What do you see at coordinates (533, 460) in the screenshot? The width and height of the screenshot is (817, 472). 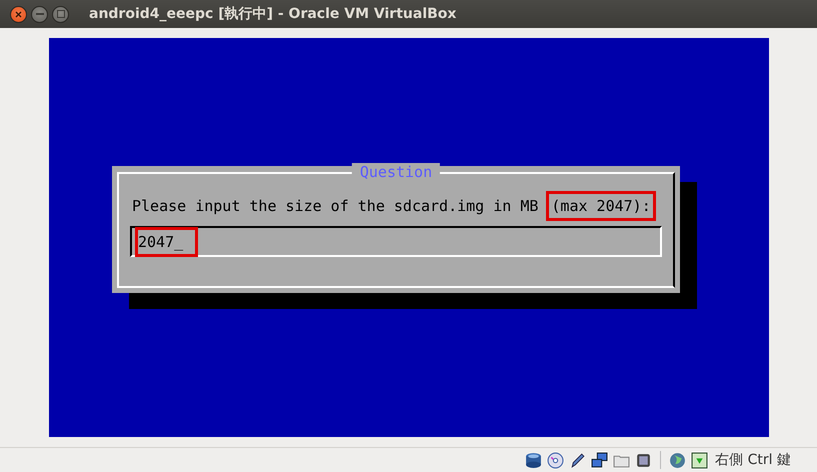 I see `disk-icon` at bounding box center [533, 460].